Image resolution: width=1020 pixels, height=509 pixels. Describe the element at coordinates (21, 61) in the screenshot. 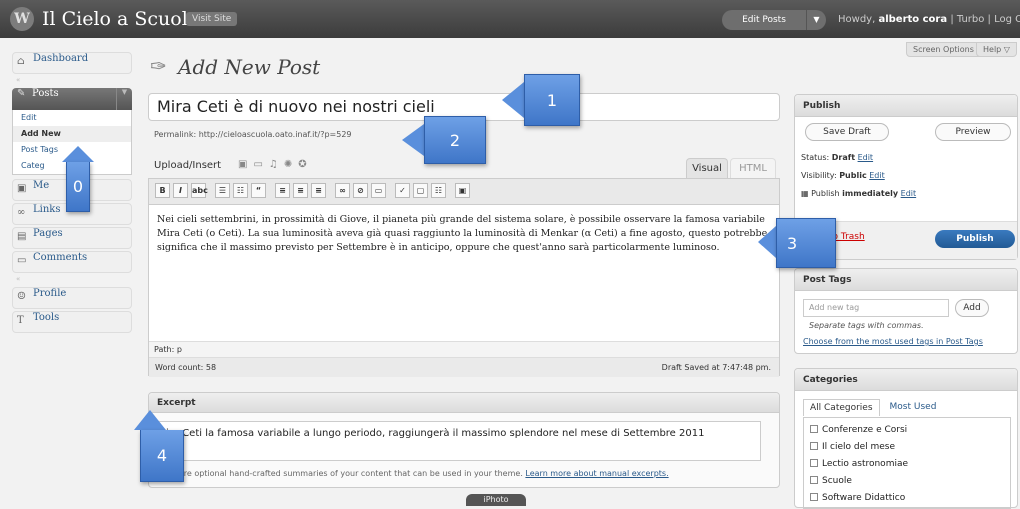

I see `home-icon: ⌂` at that location.